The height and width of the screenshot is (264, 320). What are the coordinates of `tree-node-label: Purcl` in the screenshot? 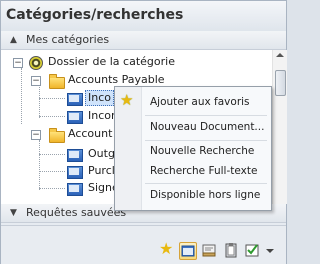 It's located at (101, 170).